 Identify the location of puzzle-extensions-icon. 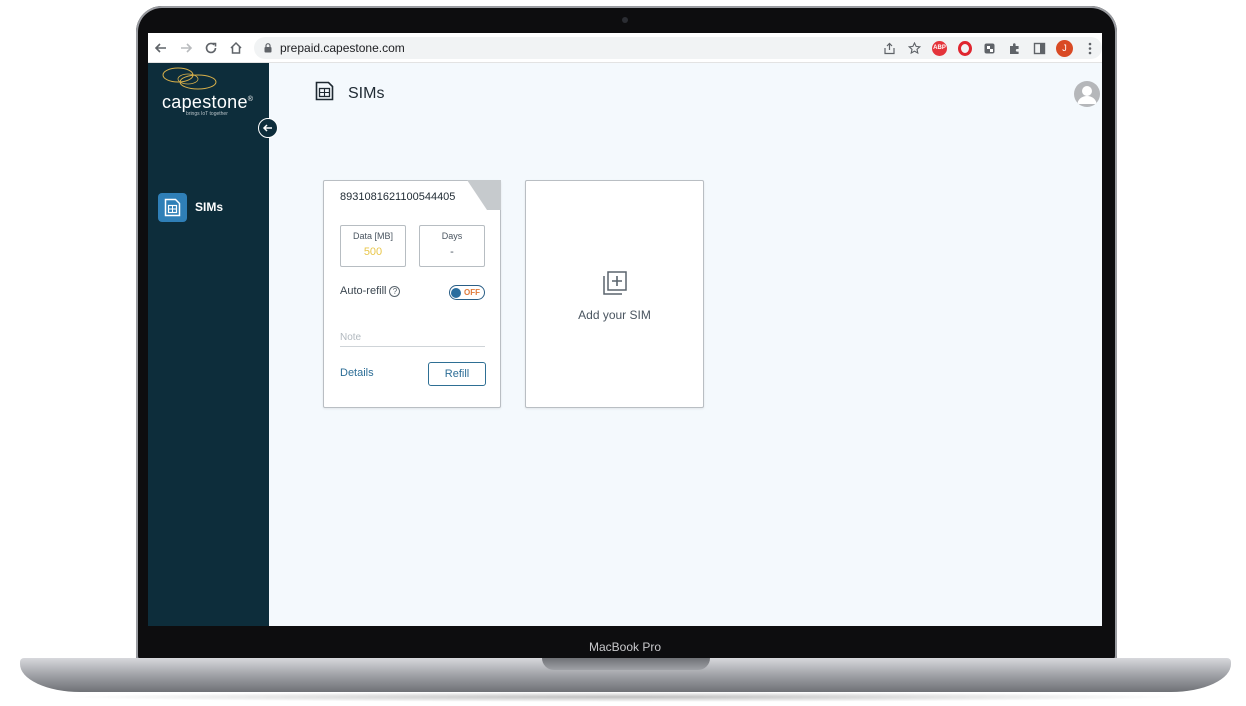
(1014, 48).